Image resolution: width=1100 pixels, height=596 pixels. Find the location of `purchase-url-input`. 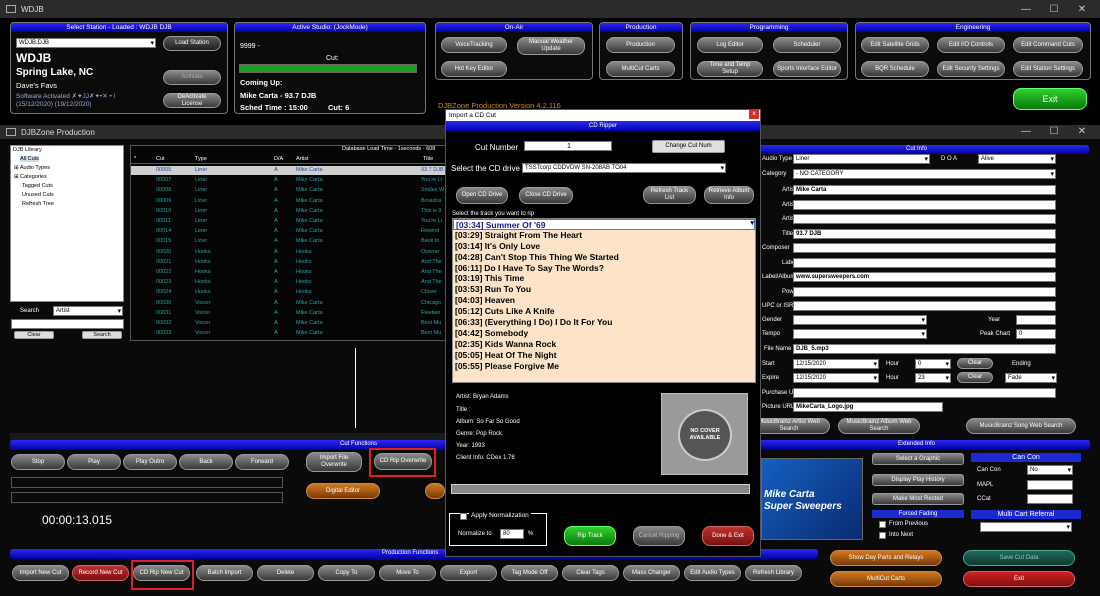

purchase-url-input is located at coordinates (924, 393).